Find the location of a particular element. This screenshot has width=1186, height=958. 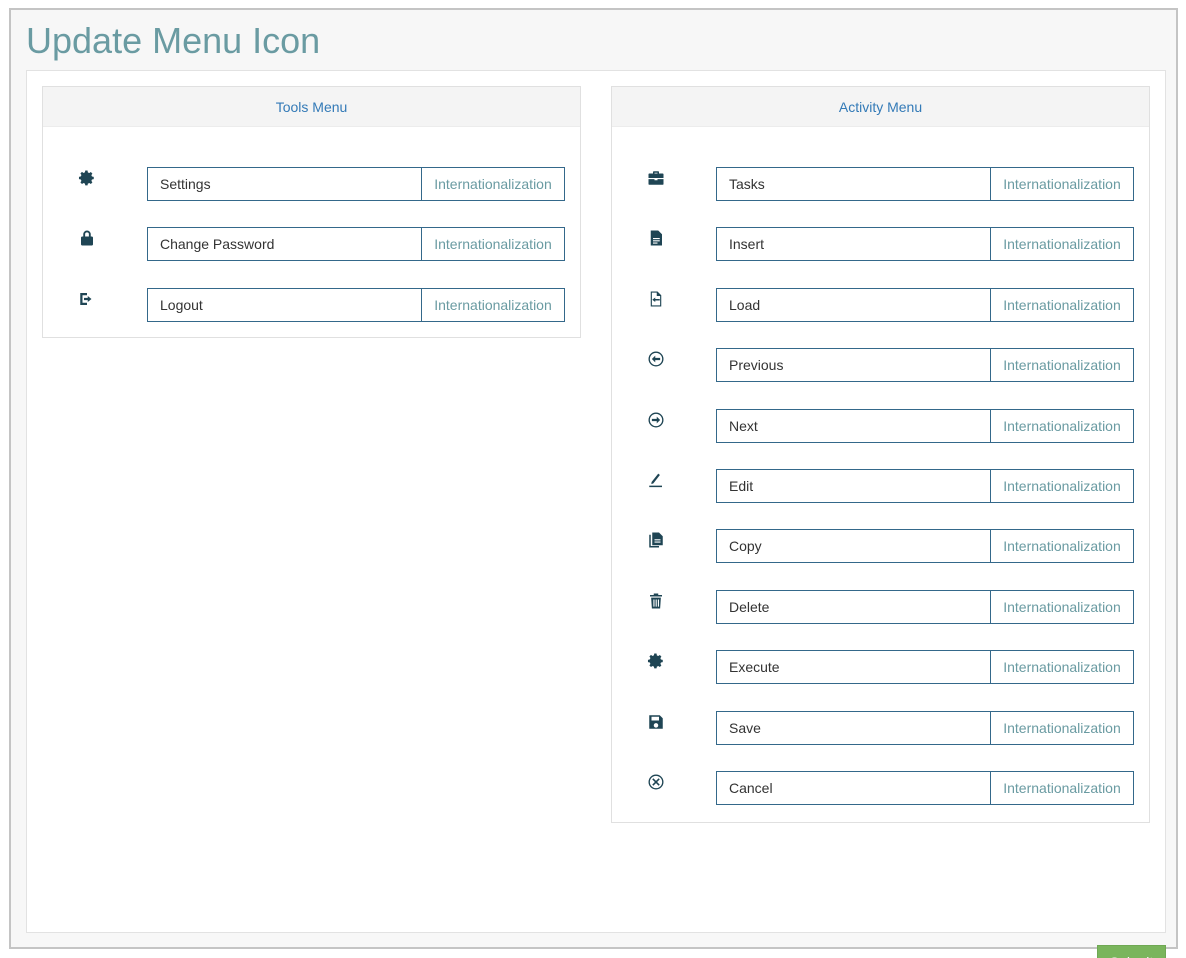

briefcase-icon is located at coordinates (656, 178).